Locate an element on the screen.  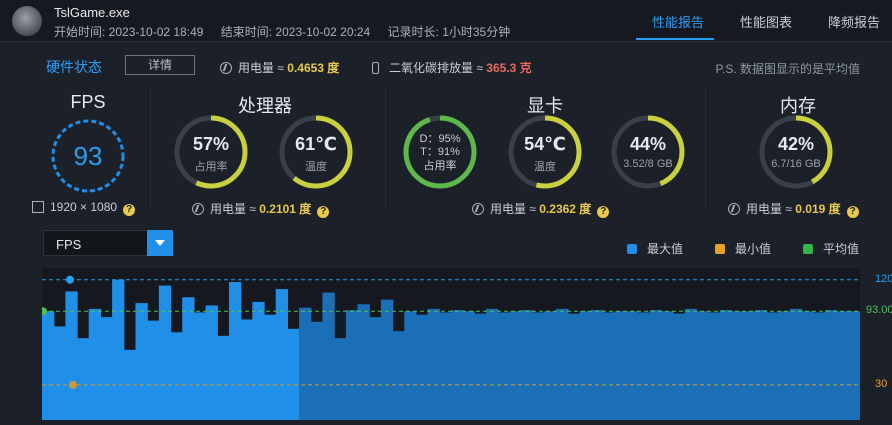
gpu-temp-gauge: 54℃ 温度 is located at coordinates (545, 152).